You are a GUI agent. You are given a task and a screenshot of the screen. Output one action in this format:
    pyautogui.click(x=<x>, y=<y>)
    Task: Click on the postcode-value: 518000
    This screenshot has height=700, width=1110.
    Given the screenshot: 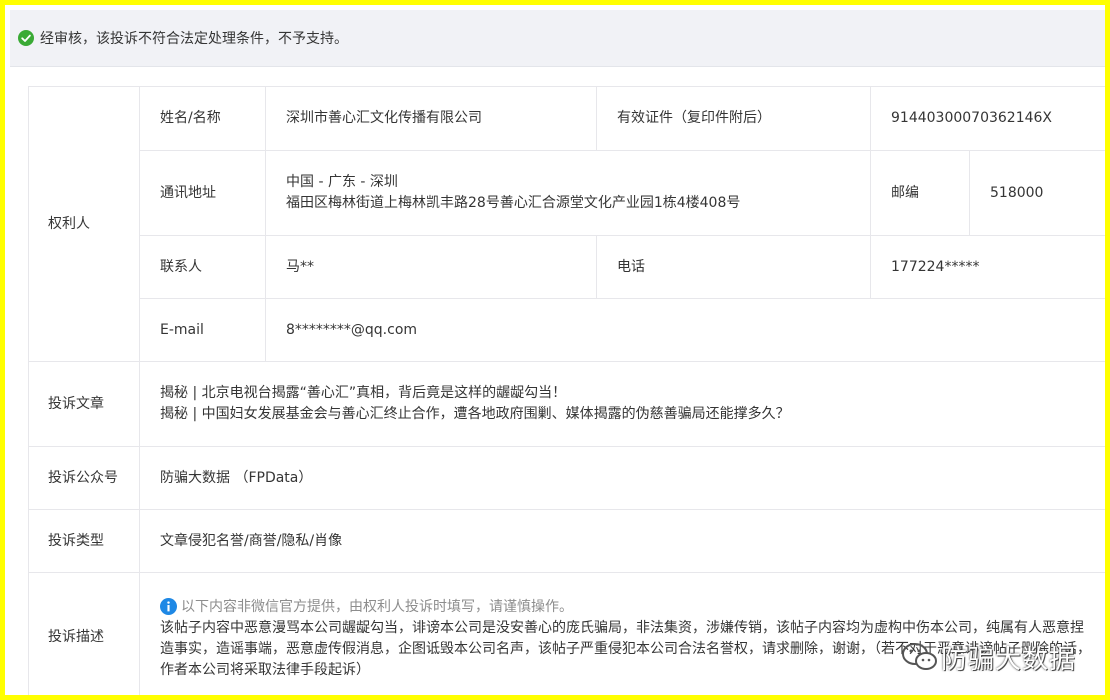 What is the action you would take?
    pyautogui.click(x=1036, y=193)
    